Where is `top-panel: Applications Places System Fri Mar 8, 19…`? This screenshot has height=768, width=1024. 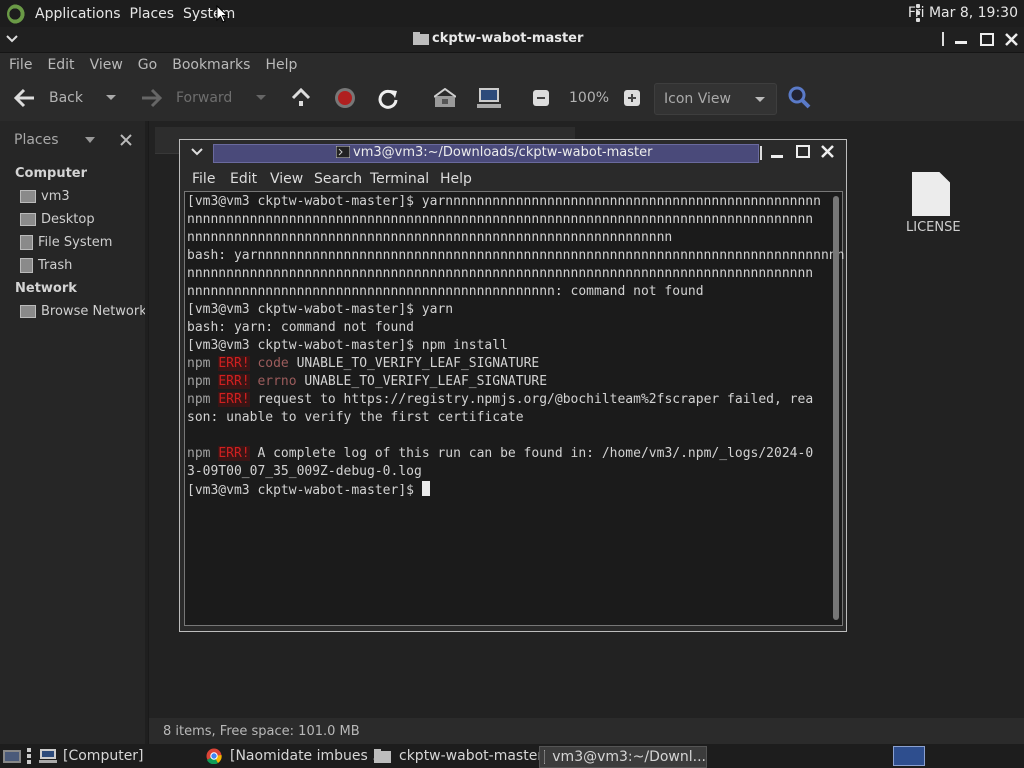 top-panel: Applications Places System Fri Mar 8, 19… is located at coordinates (512, 13).